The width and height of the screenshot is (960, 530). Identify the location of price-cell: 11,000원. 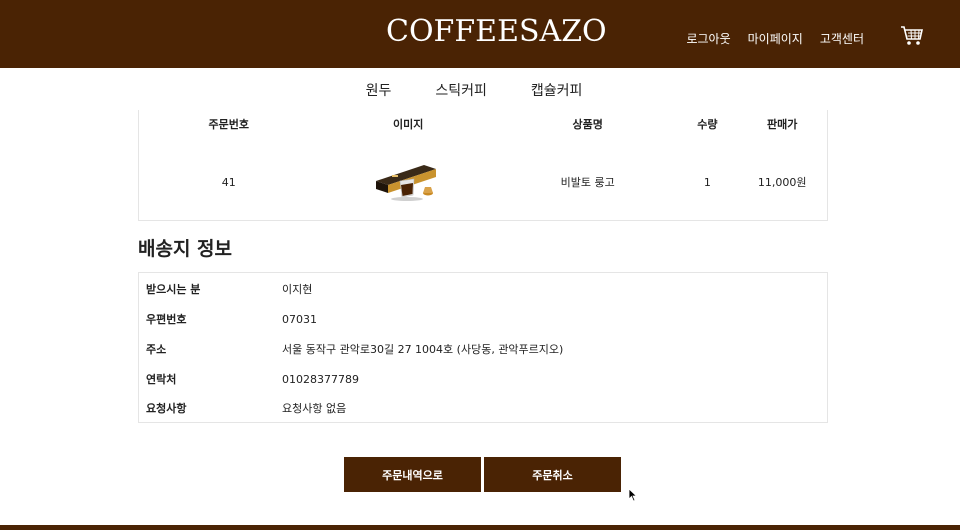
(782, 182).